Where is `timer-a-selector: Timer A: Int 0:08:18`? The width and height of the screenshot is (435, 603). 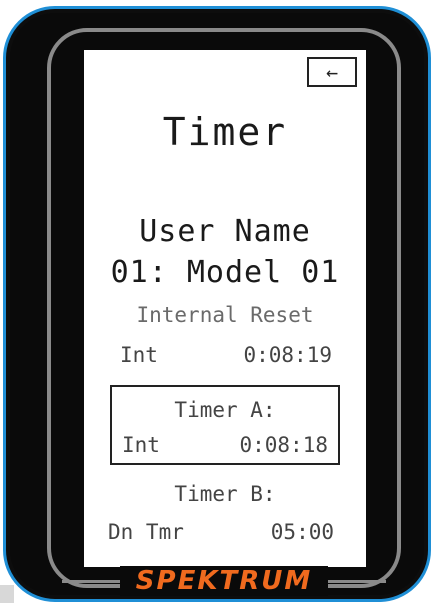 timer-a-selector: Timer A: Int 0:08:18 is located at coordinates (225, 425).